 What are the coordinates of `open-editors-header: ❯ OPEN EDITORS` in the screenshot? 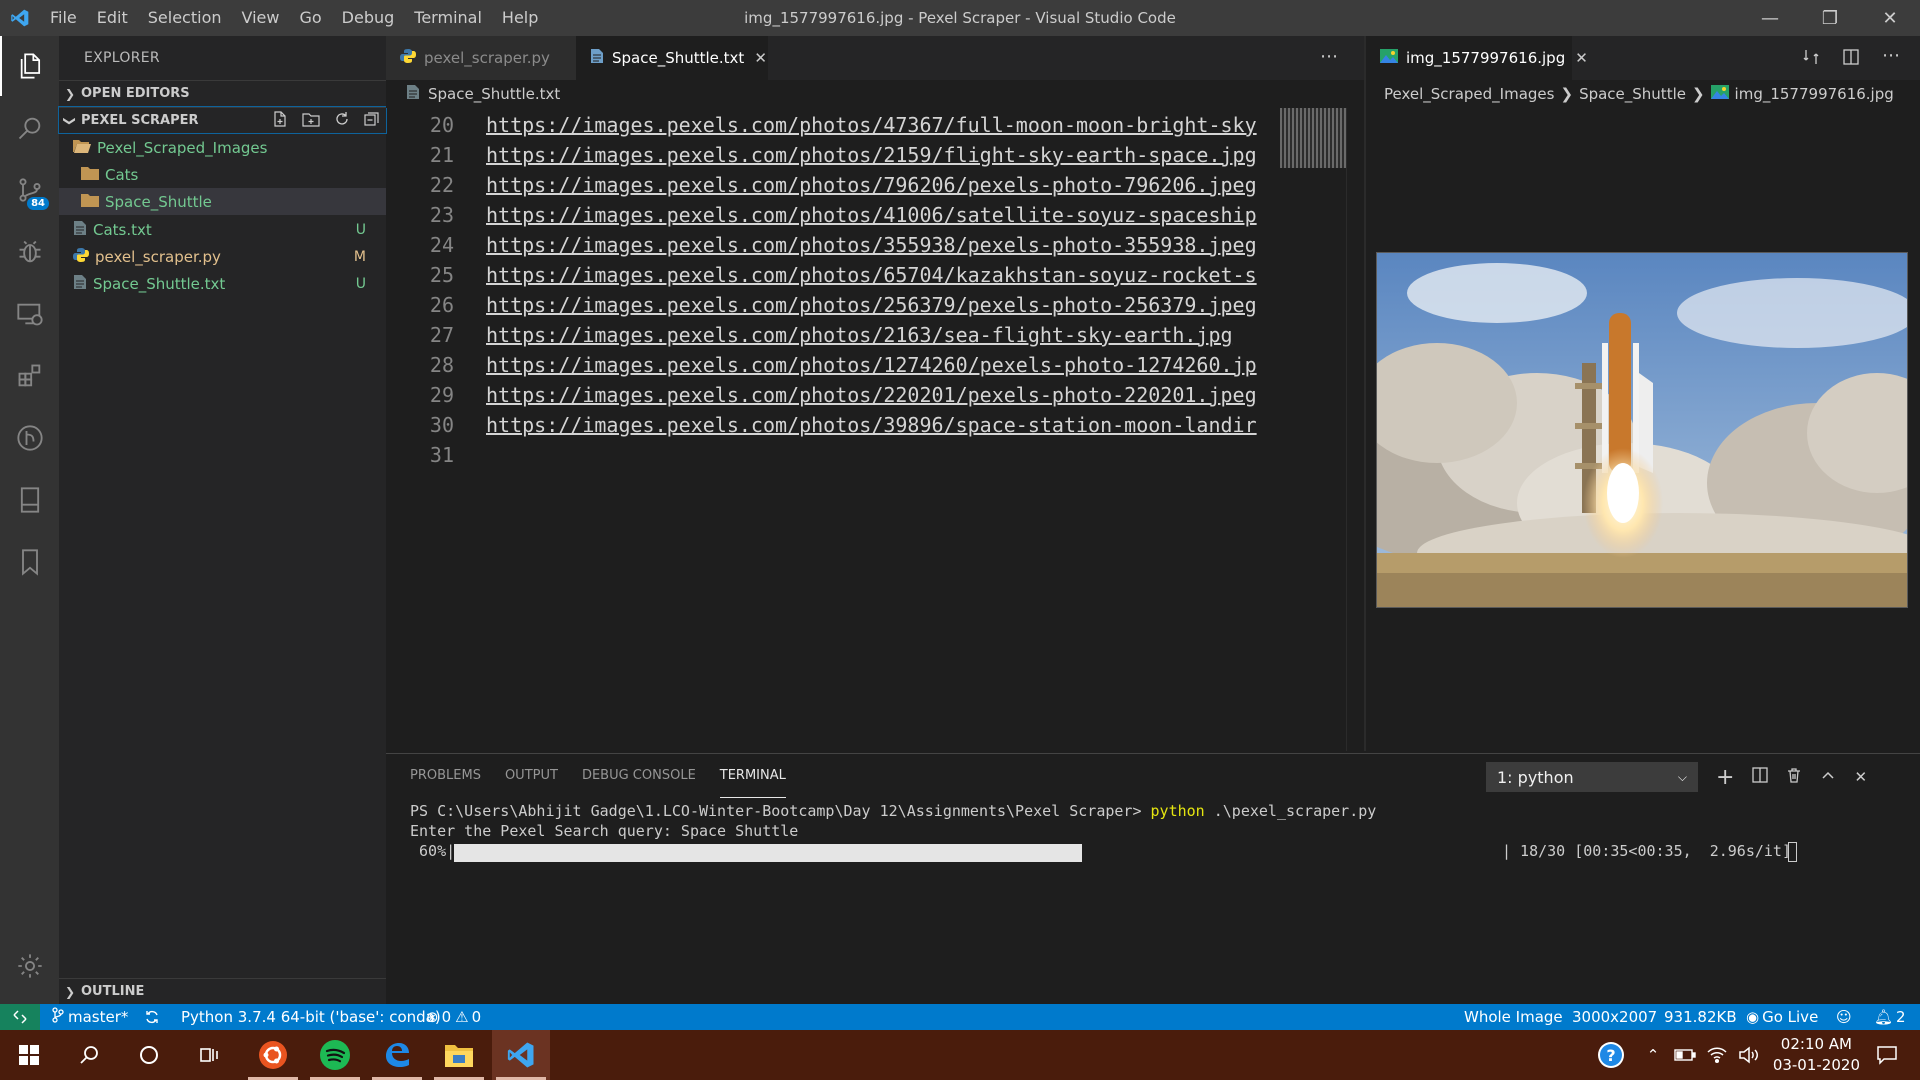 It's located at (222, 93).